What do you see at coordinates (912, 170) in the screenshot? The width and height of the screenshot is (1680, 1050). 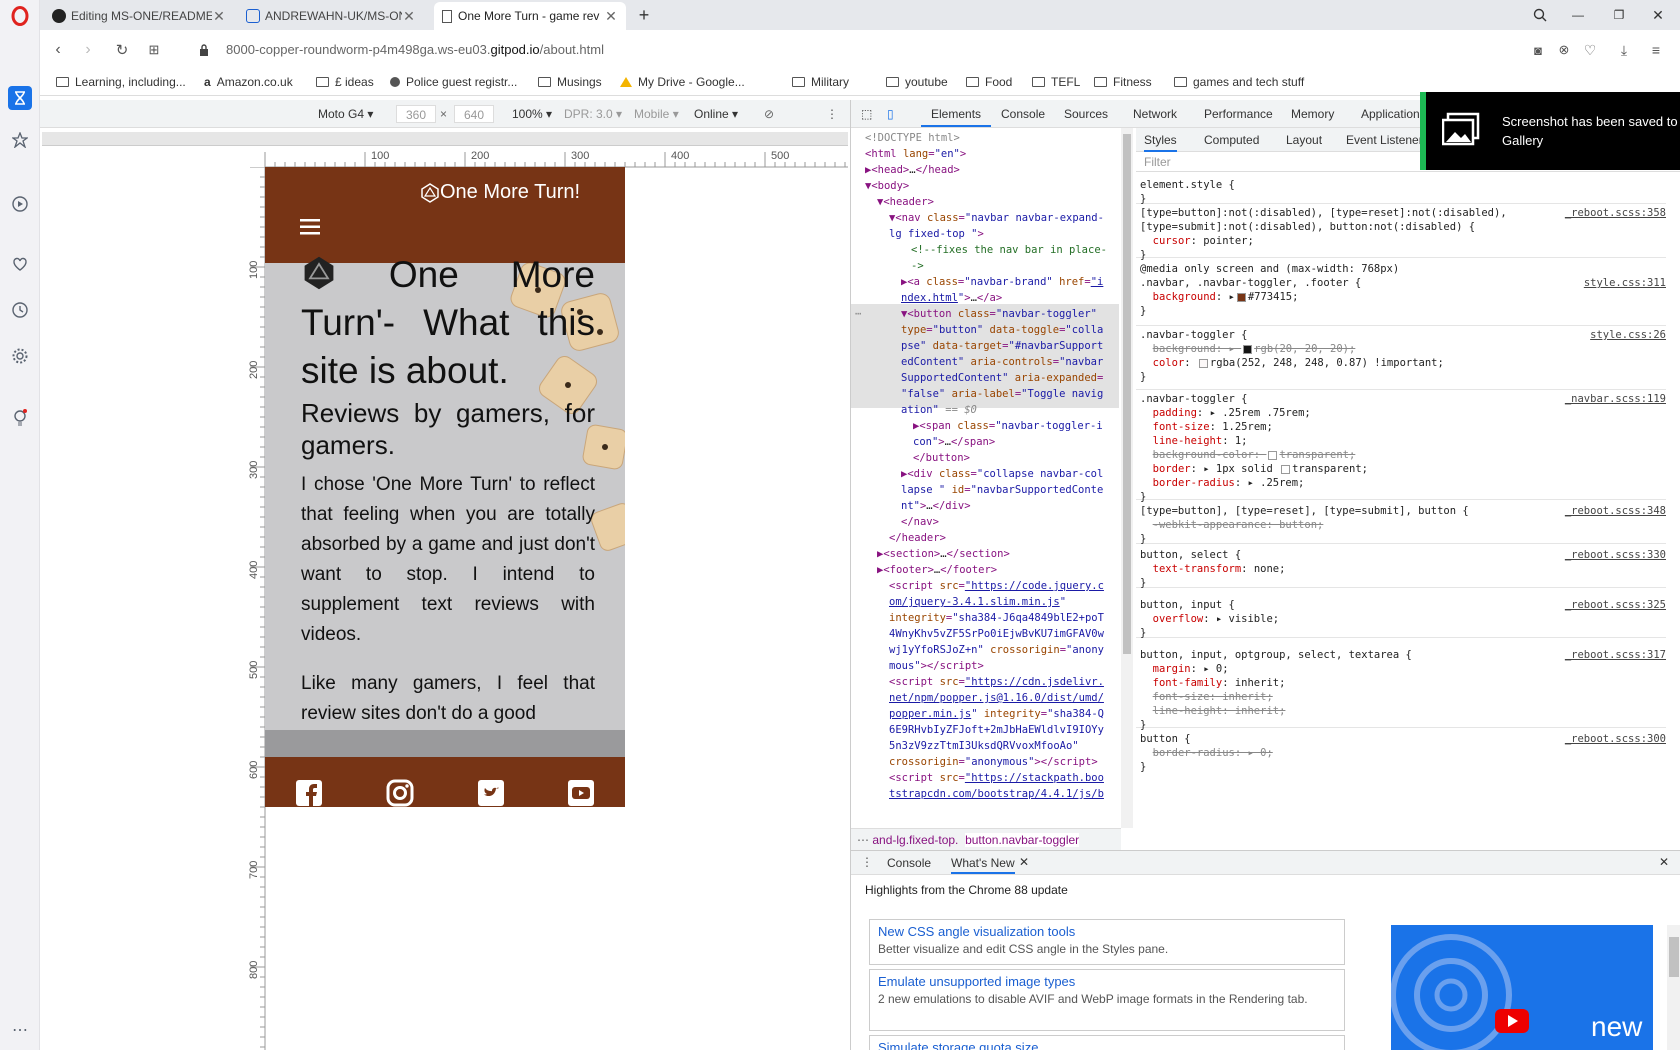 I see `dom-node-head: ▶<head>…</head>` at bounding box center [912, 170].